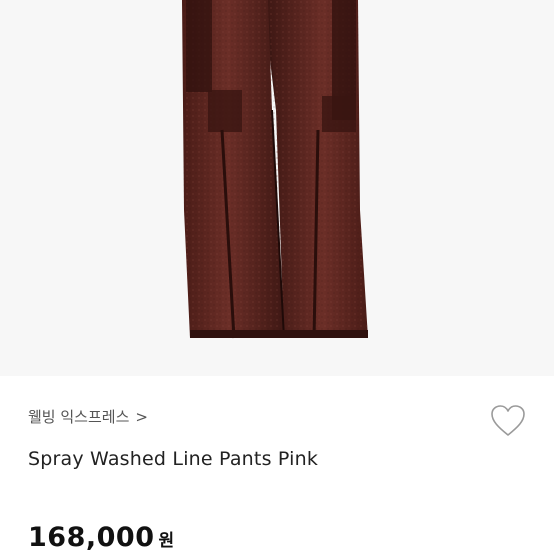  I want to click on price-value: 168,000, so click(91, 537).